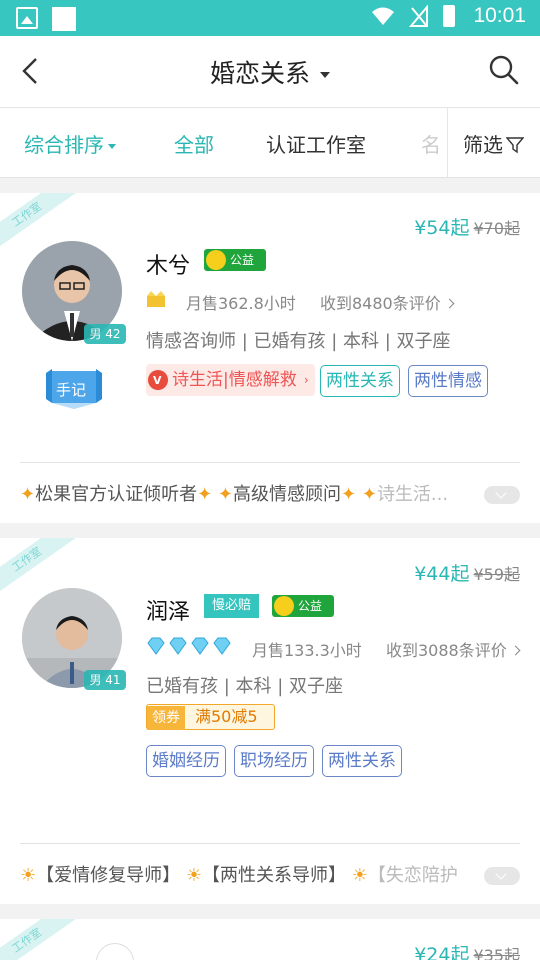 This screenshot has height=960, width=540. I want to click on filter-label: 筛选, so click(483, 145).